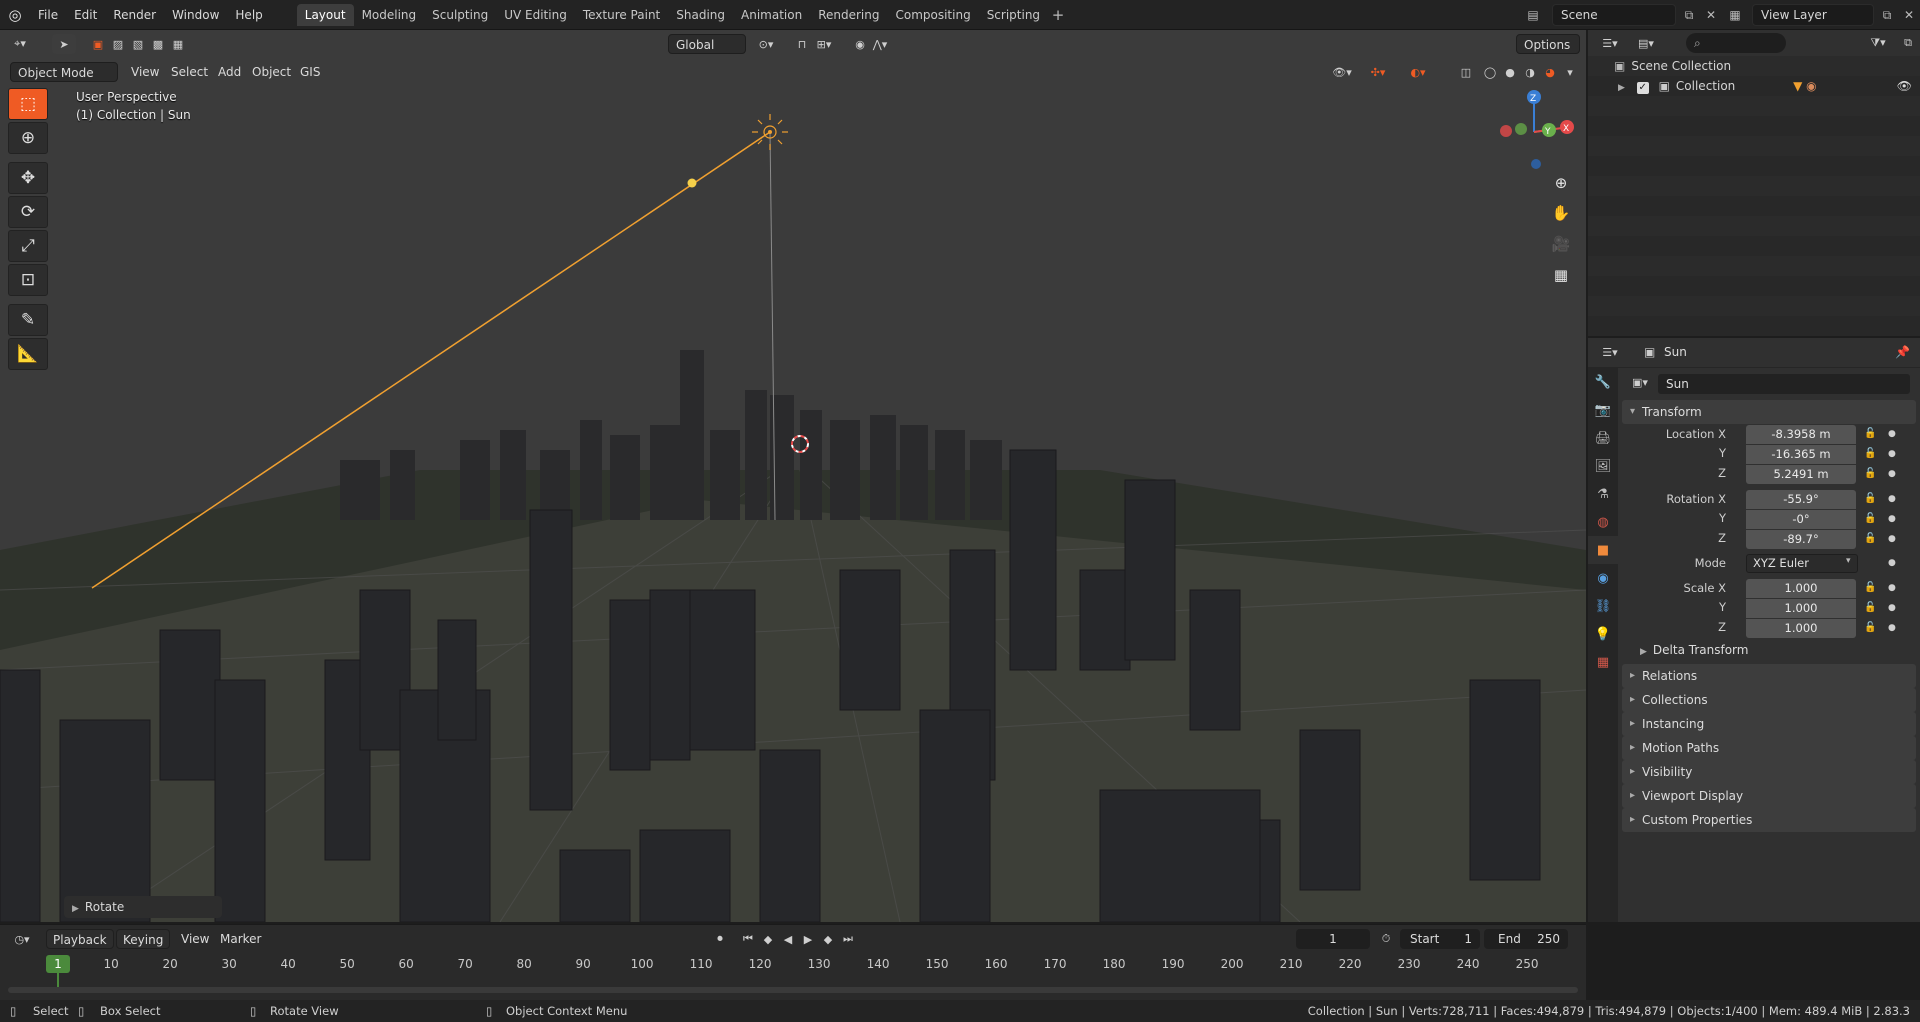  I want to click on rotate-tool-icon: ⟳, so click(28, 212).